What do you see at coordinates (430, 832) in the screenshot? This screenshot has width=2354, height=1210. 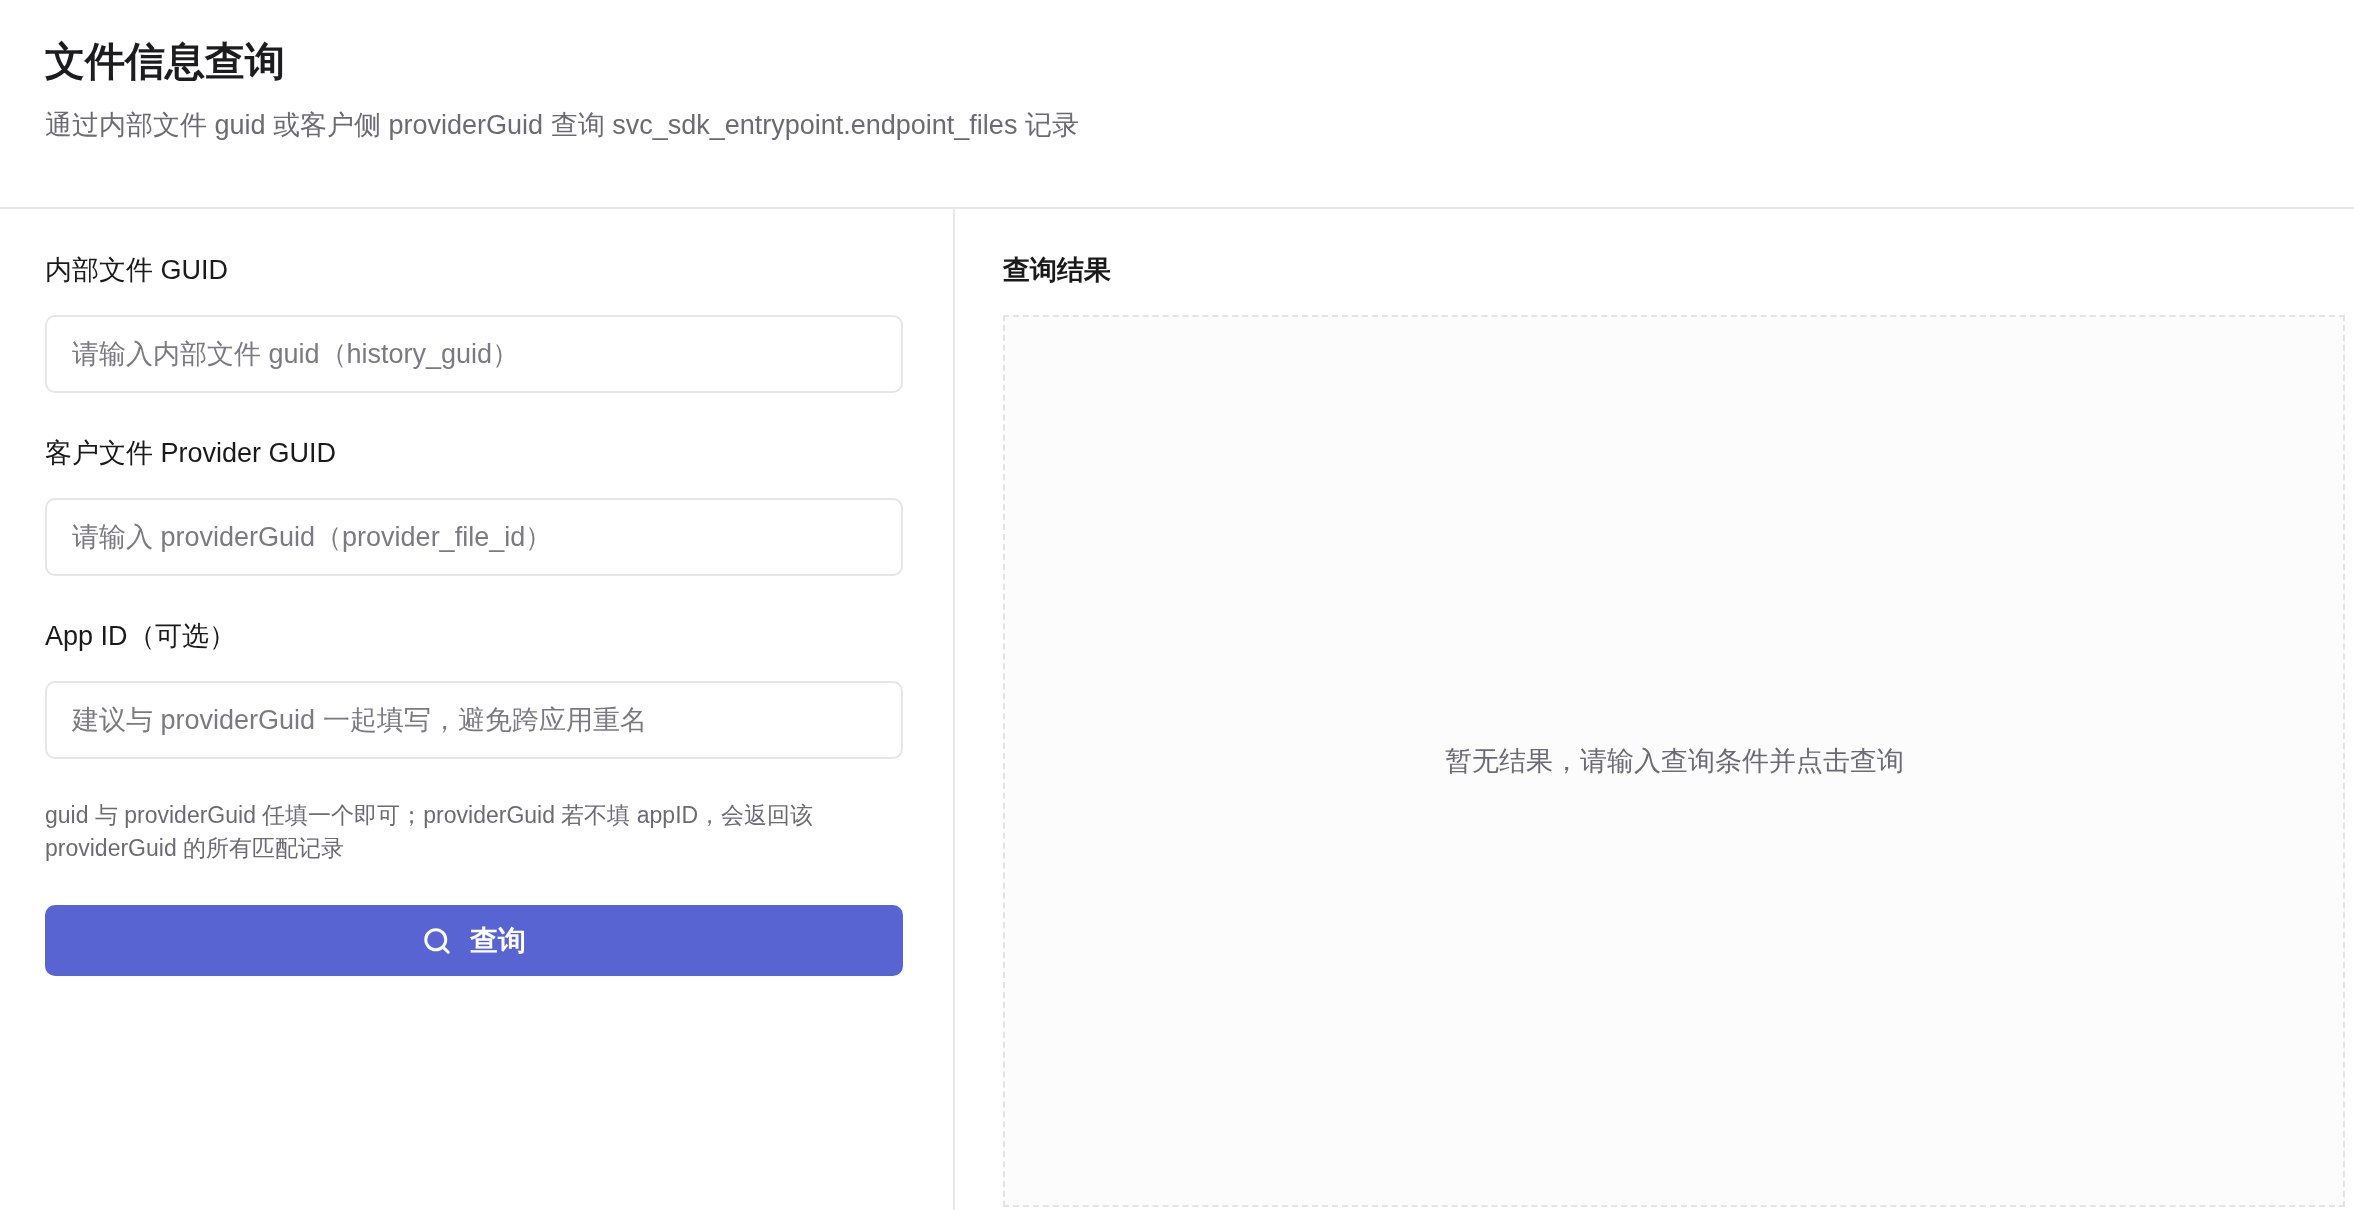 I see `hint-text: guid 与 providerGuid 任填一个即可；providerGuid 若不填 appID，会返回该 providerGuid 的所有匹配记录` at bounding box center [430, 832].